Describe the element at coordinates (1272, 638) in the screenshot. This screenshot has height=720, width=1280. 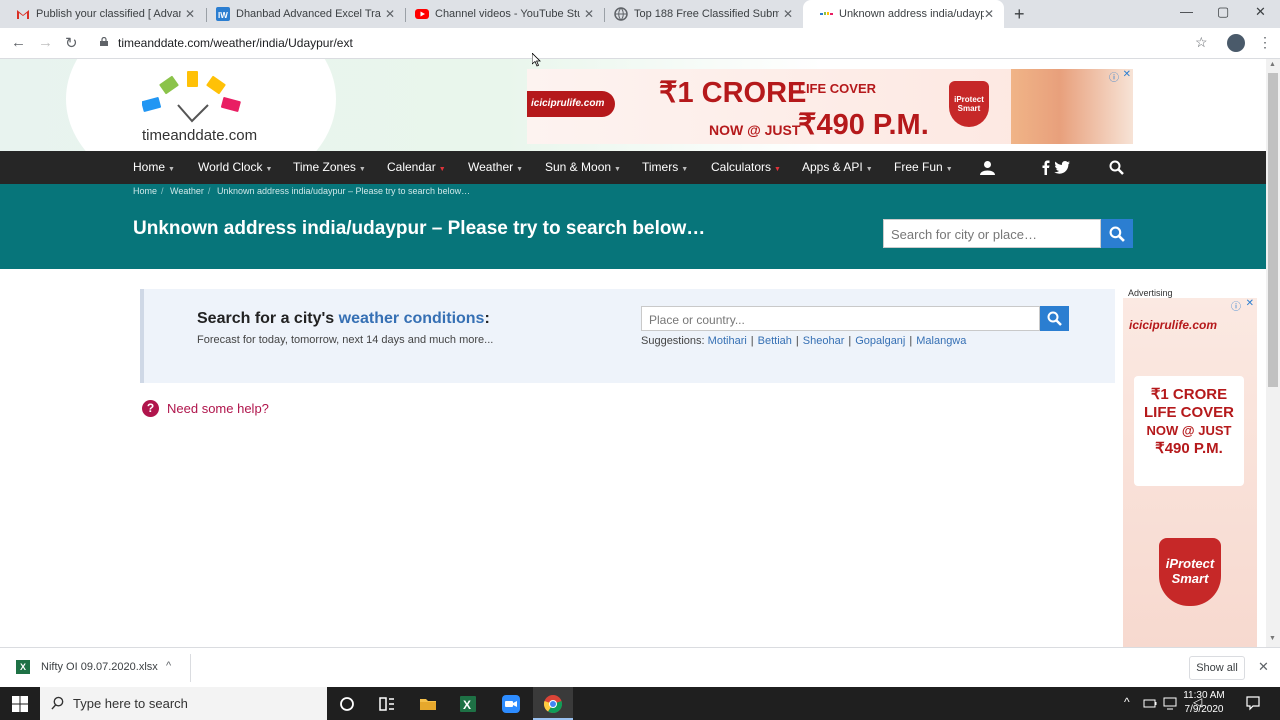
I see `scroll-down-icon: ▼` at that location.